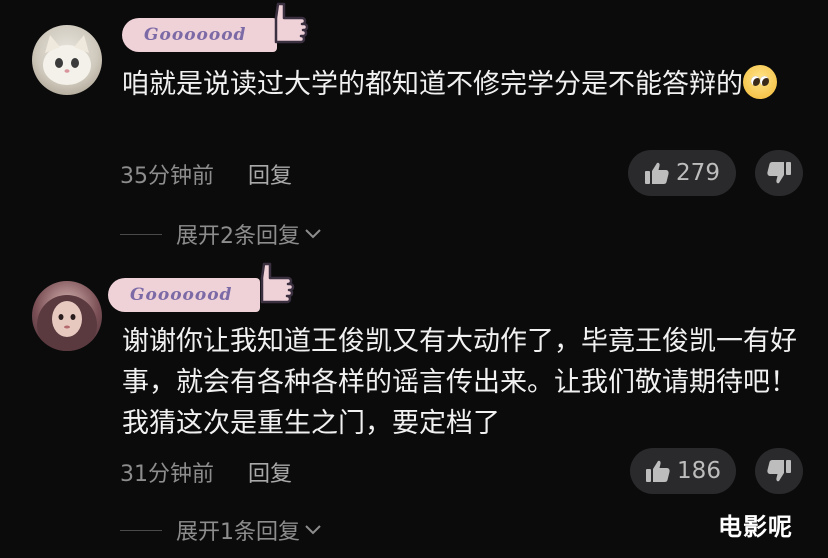 The width and height of the screenshot is (828, 558). I want to click on comment-meta: 35分钟前 回复, so click(206, 174).